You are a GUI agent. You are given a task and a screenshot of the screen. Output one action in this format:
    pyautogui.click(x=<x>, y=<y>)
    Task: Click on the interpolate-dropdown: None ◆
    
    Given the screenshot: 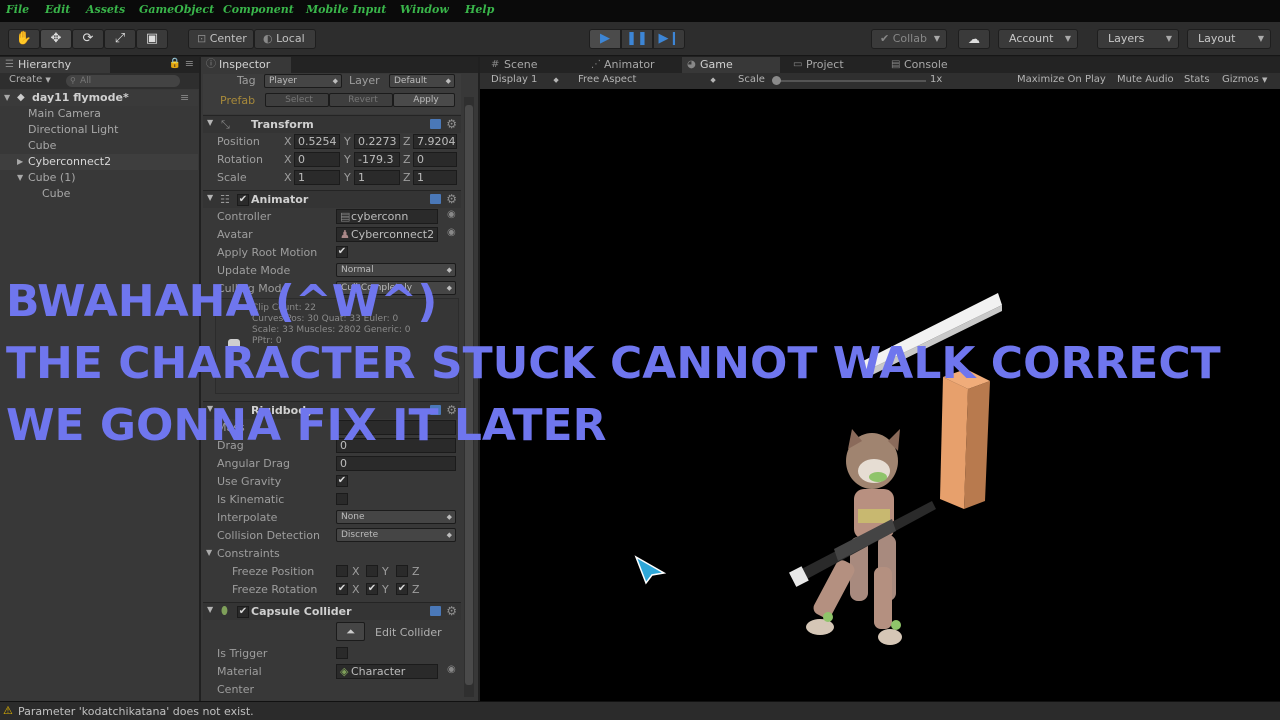 What is the action you would take?
    pyautogui.click(x=396, y=517)
    